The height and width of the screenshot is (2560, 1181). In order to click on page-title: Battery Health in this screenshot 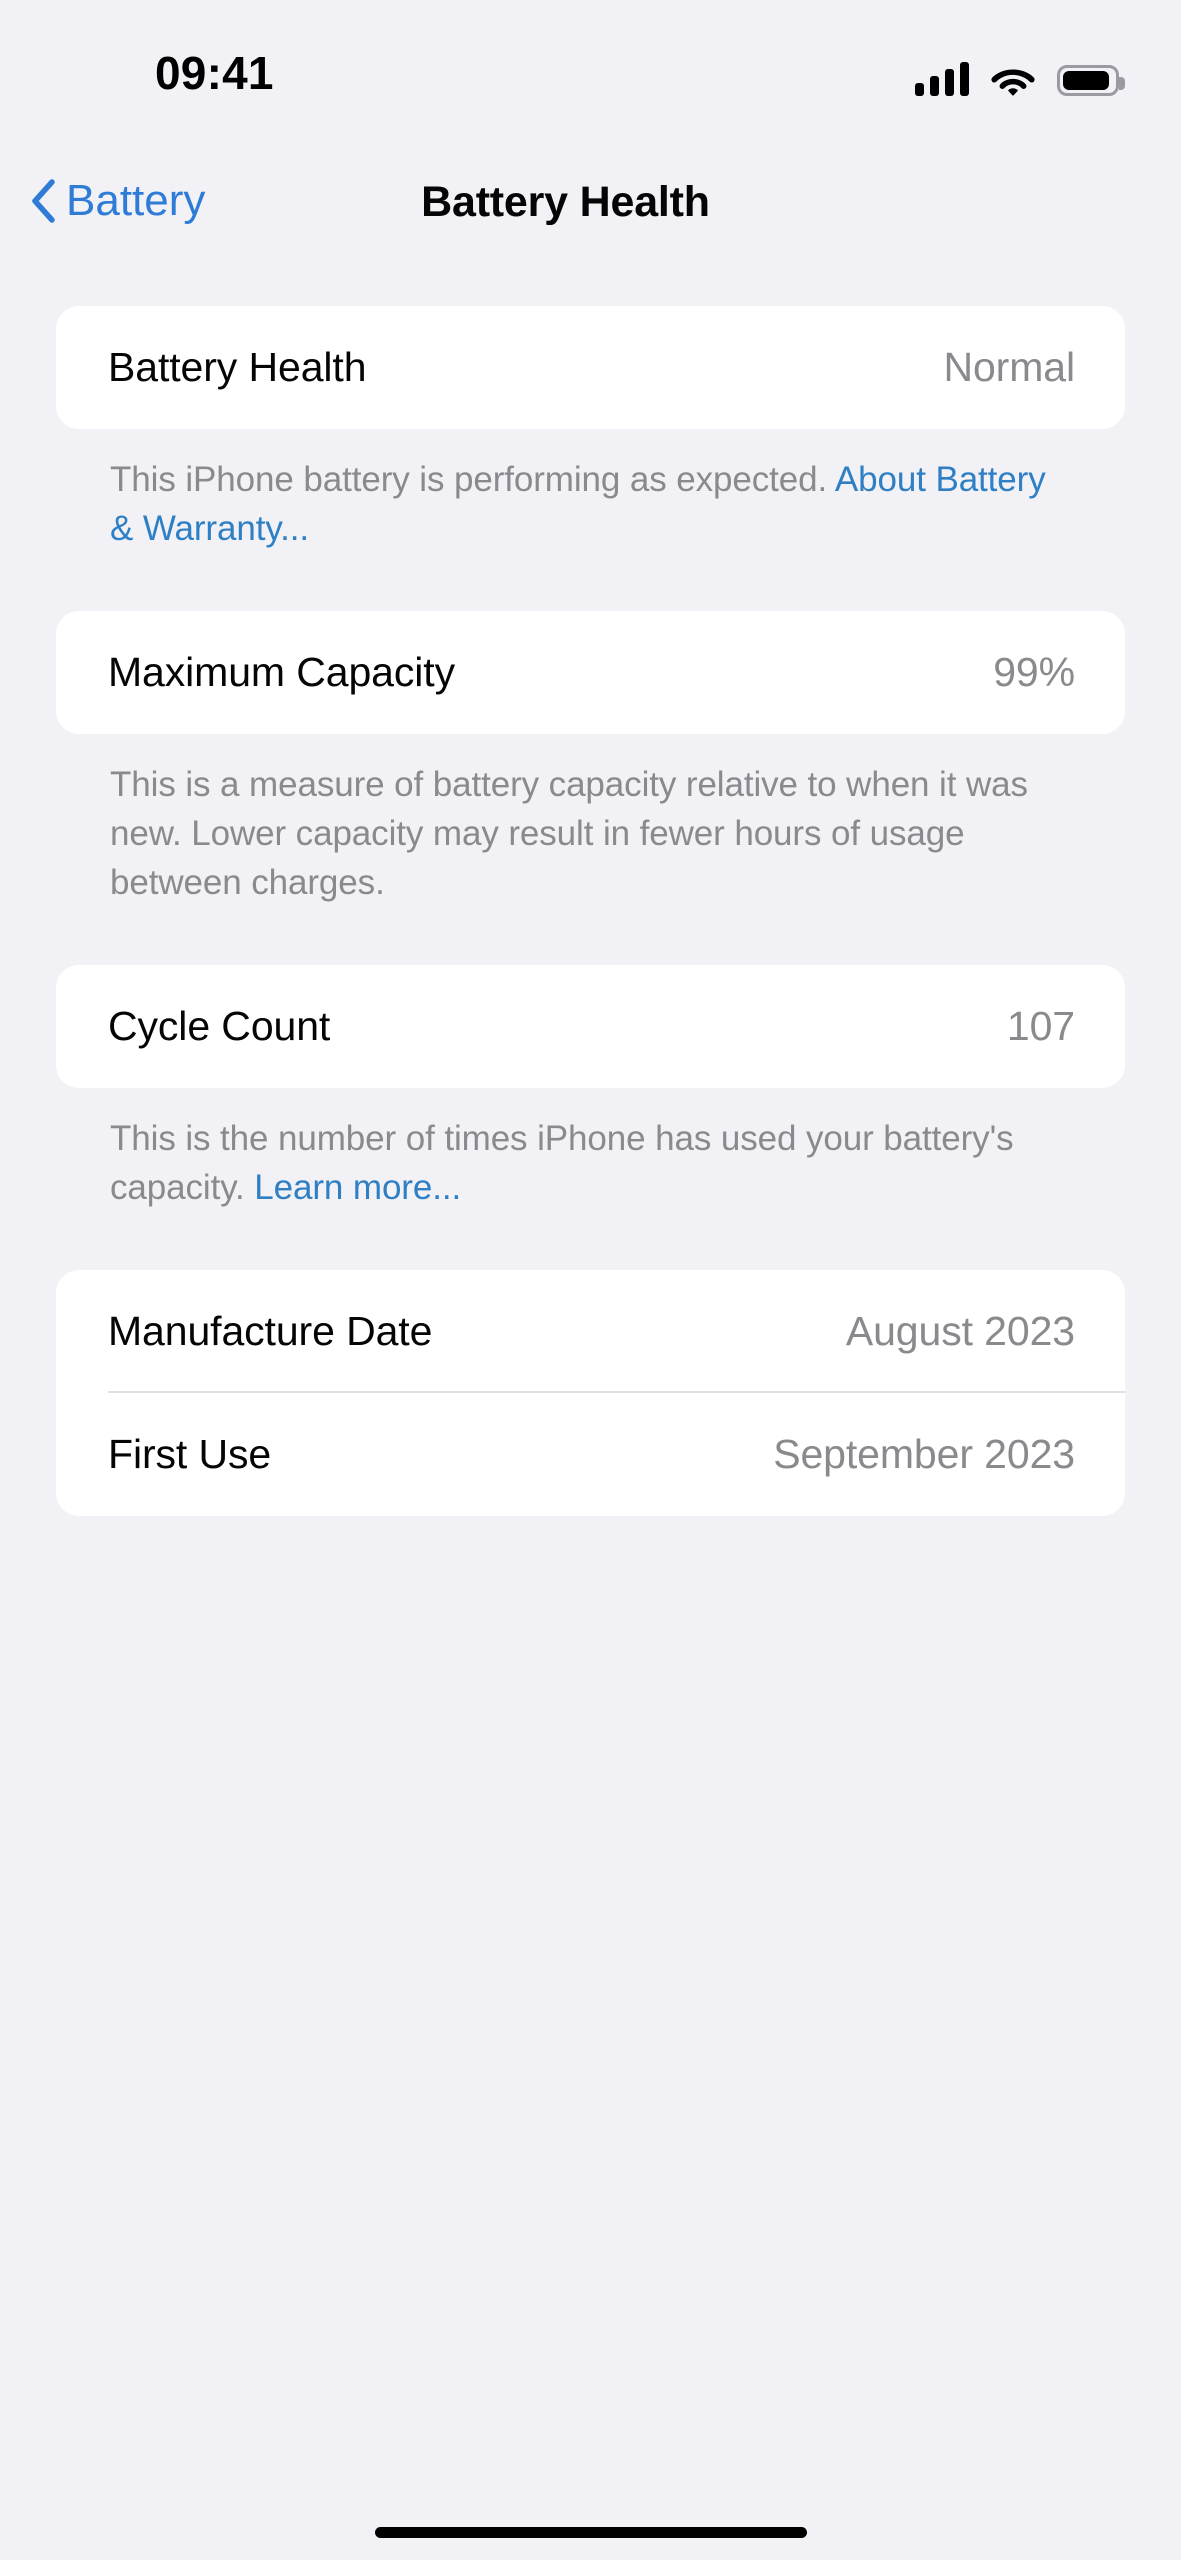, I will do `click(565, 202)`.